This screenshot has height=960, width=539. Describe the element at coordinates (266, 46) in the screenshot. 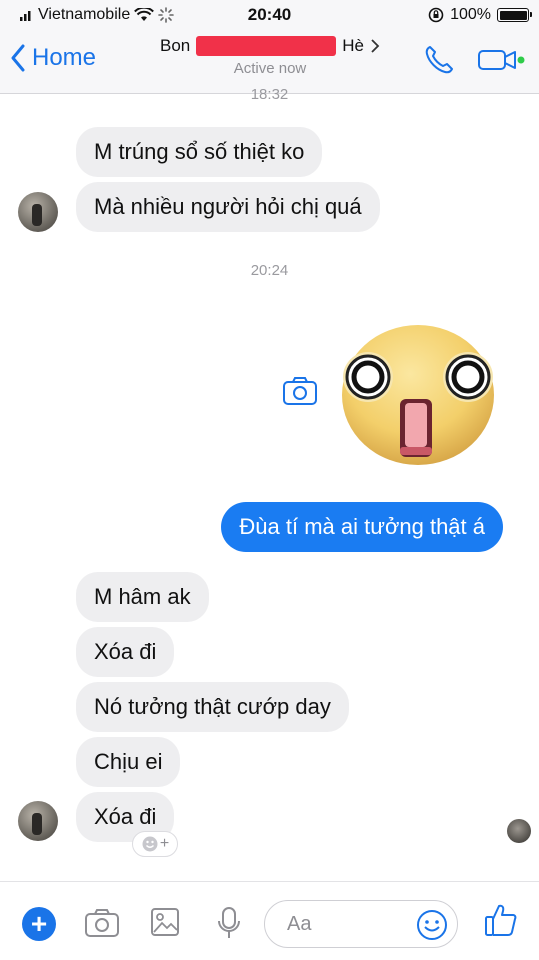

I see `name-redaction` at that location.